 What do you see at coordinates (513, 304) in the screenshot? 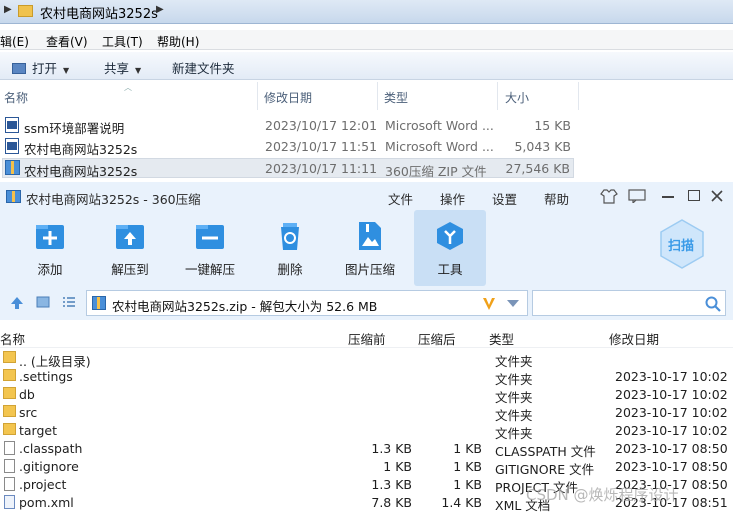
I see `dropdown-arrow-icon` at bounding box center [513, 304].